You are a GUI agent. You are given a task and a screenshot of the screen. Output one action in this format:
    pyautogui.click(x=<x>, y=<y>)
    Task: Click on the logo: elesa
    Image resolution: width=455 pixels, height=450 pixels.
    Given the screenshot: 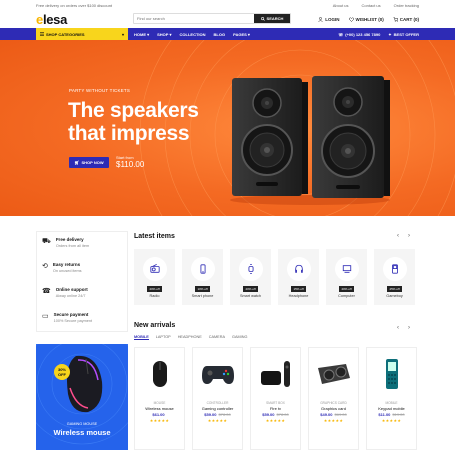 What is the action you would take?
    pyautogui.click(x=51, y=19)
    